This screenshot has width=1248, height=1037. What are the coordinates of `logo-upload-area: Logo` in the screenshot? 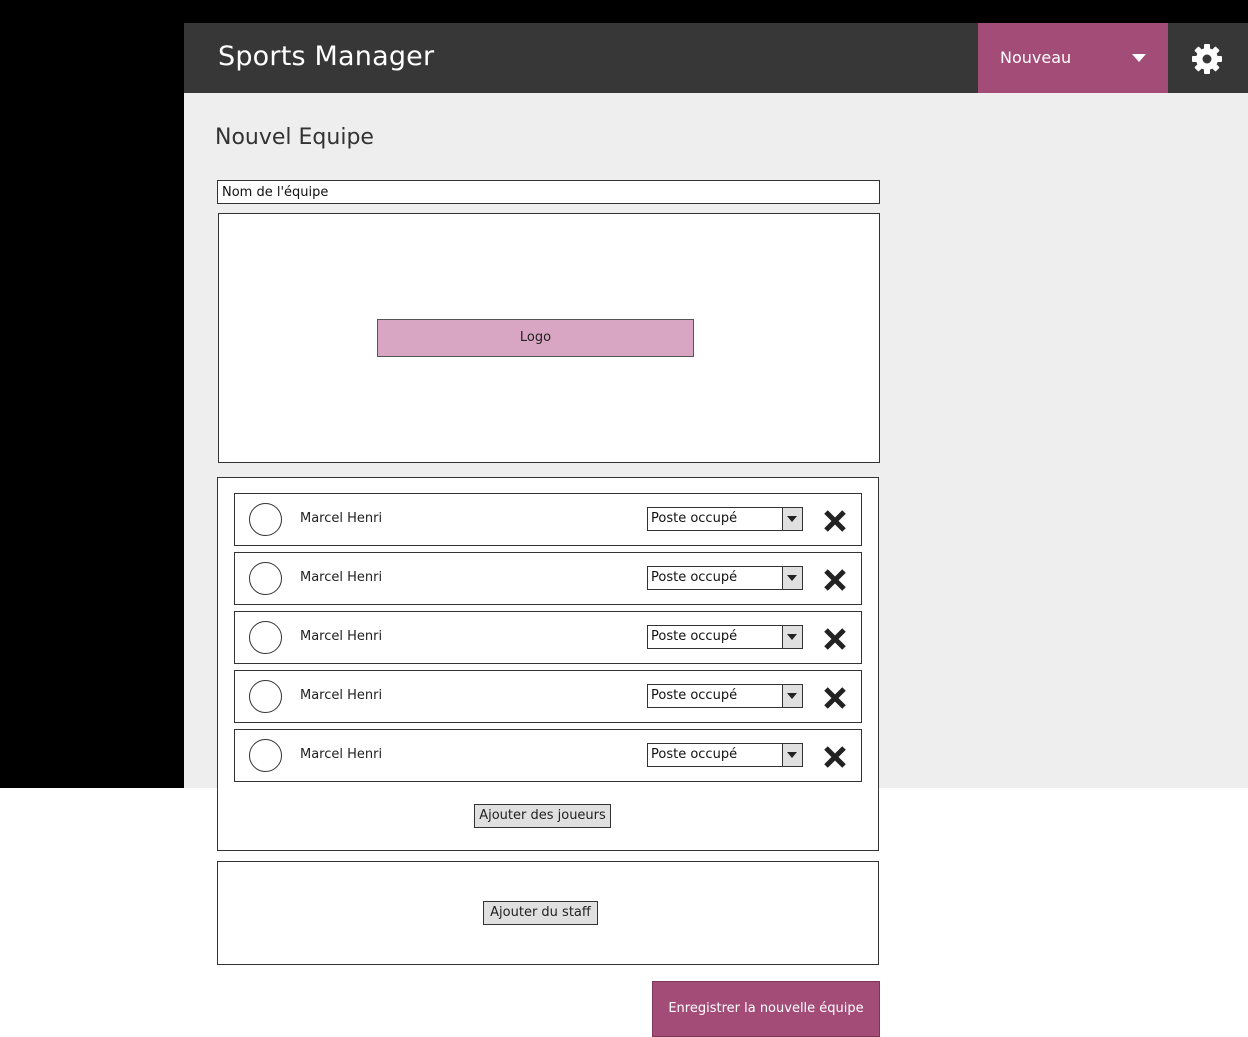 It's located at (549, 338).